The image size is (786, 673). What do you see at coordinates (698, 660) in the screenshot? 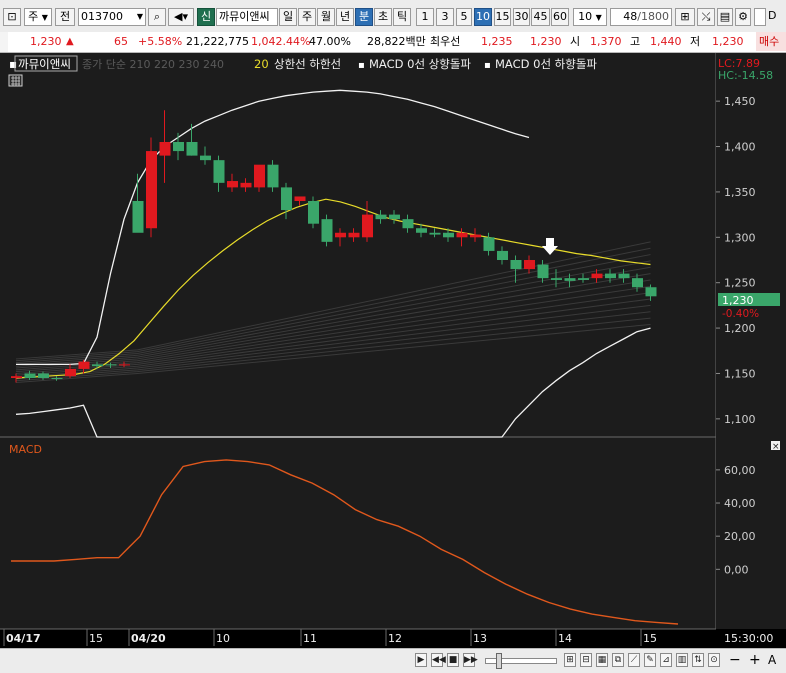
I see `sync-icon: ⇅` at bounding box center [698, 660].